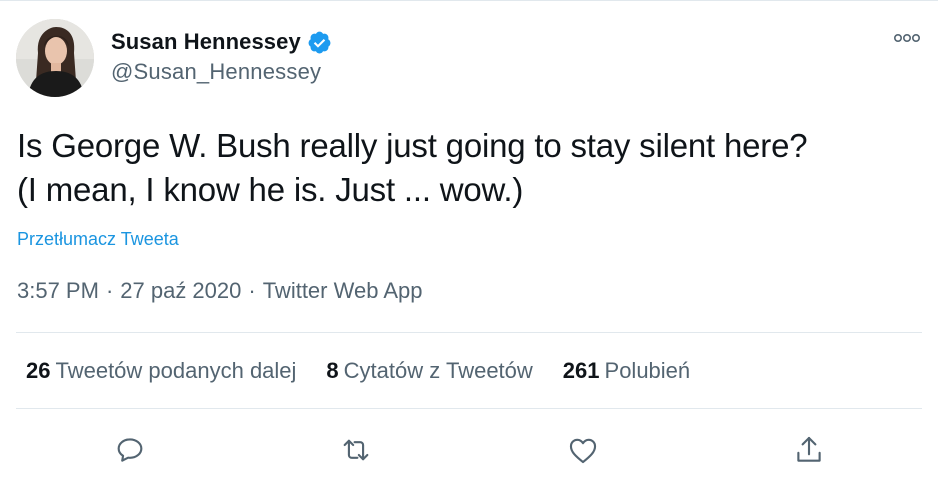 The width and height of the screenshot is (938, 490). I want to click on retweet-icon, so click(356, 450).